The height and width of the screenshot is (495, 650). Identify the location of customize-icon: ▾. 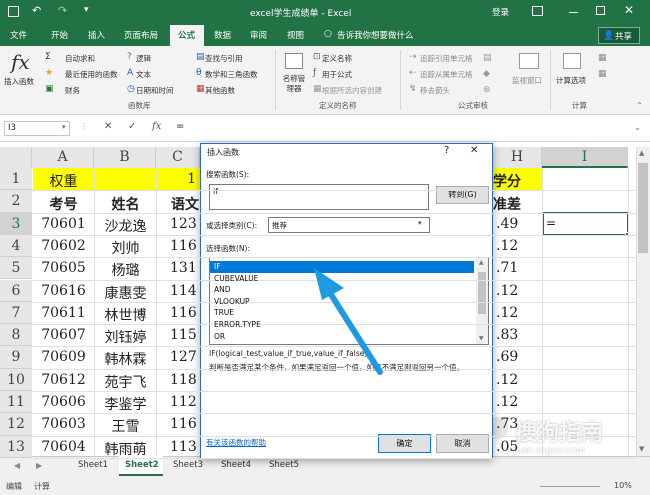
(86, 10).